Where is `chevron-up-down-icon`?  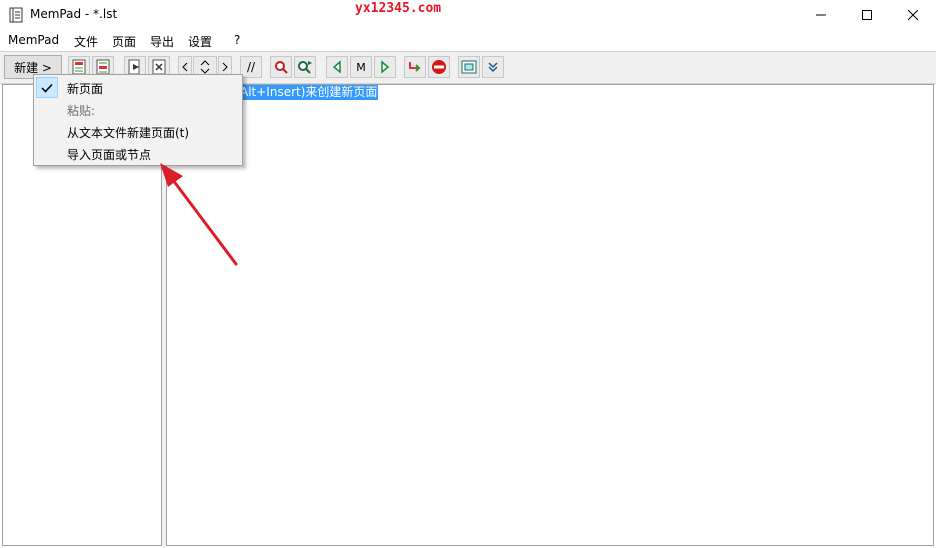
chevron-up-down-icon is located at coordinates (205, 67).